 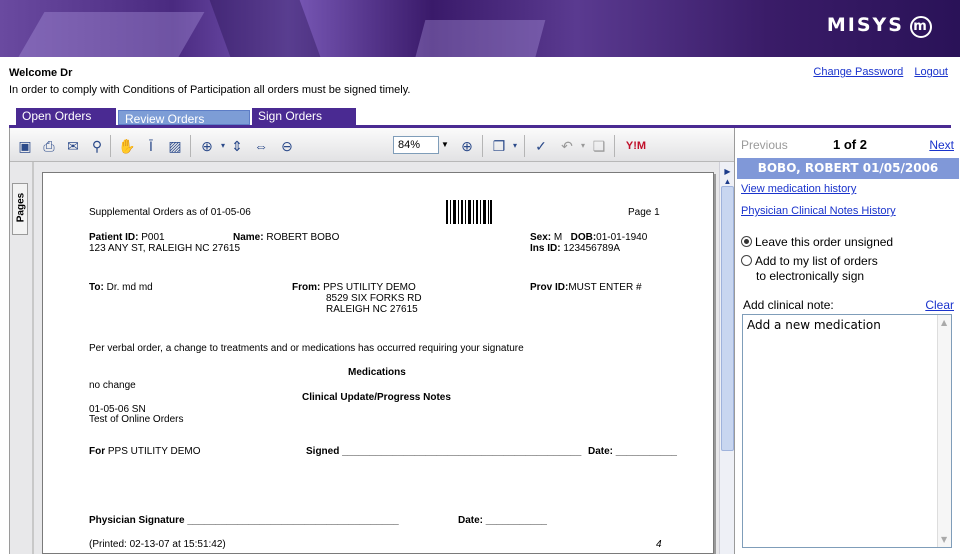 I want to click on header-banner: MISYS m, so click(x=480, y=28).